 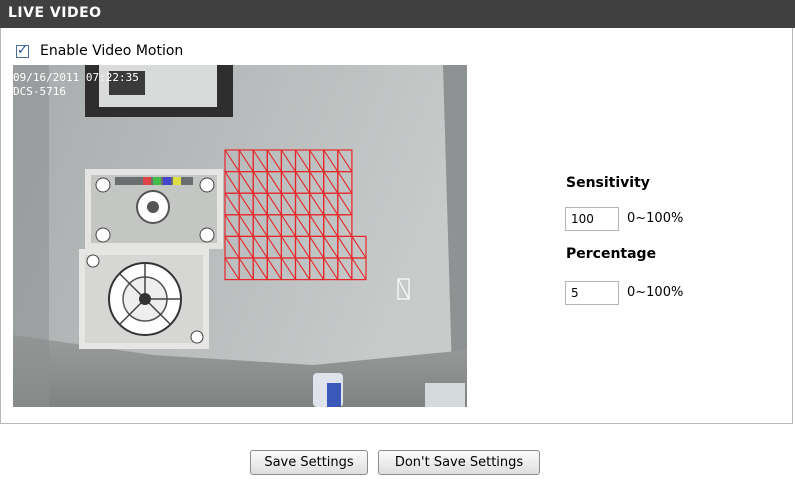 I want to click on percentage-label: Percentage, so click(x=611, y=254).